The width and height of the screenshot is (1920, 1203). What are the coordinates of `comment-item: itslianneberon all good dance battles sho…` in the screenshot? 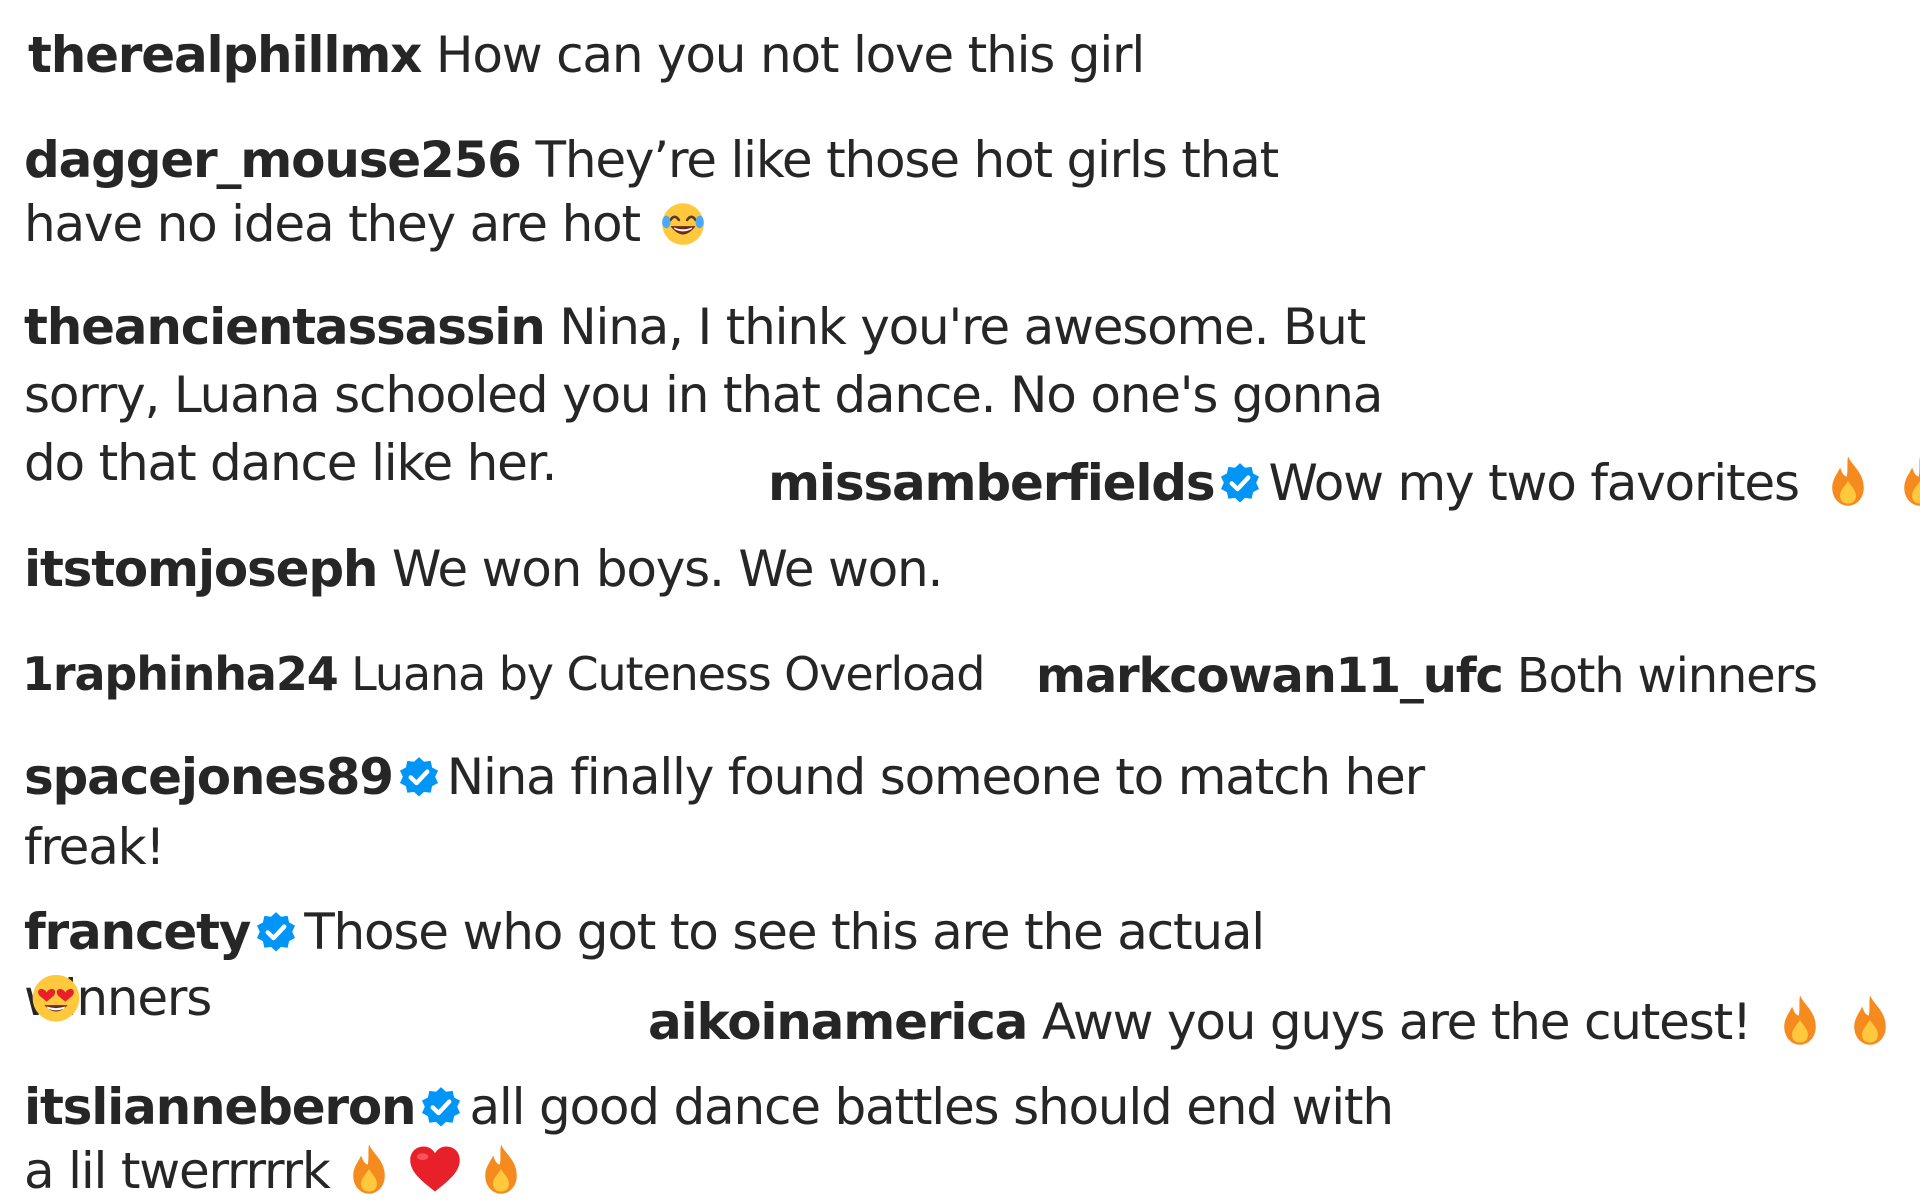 It's located at (724, 1139).